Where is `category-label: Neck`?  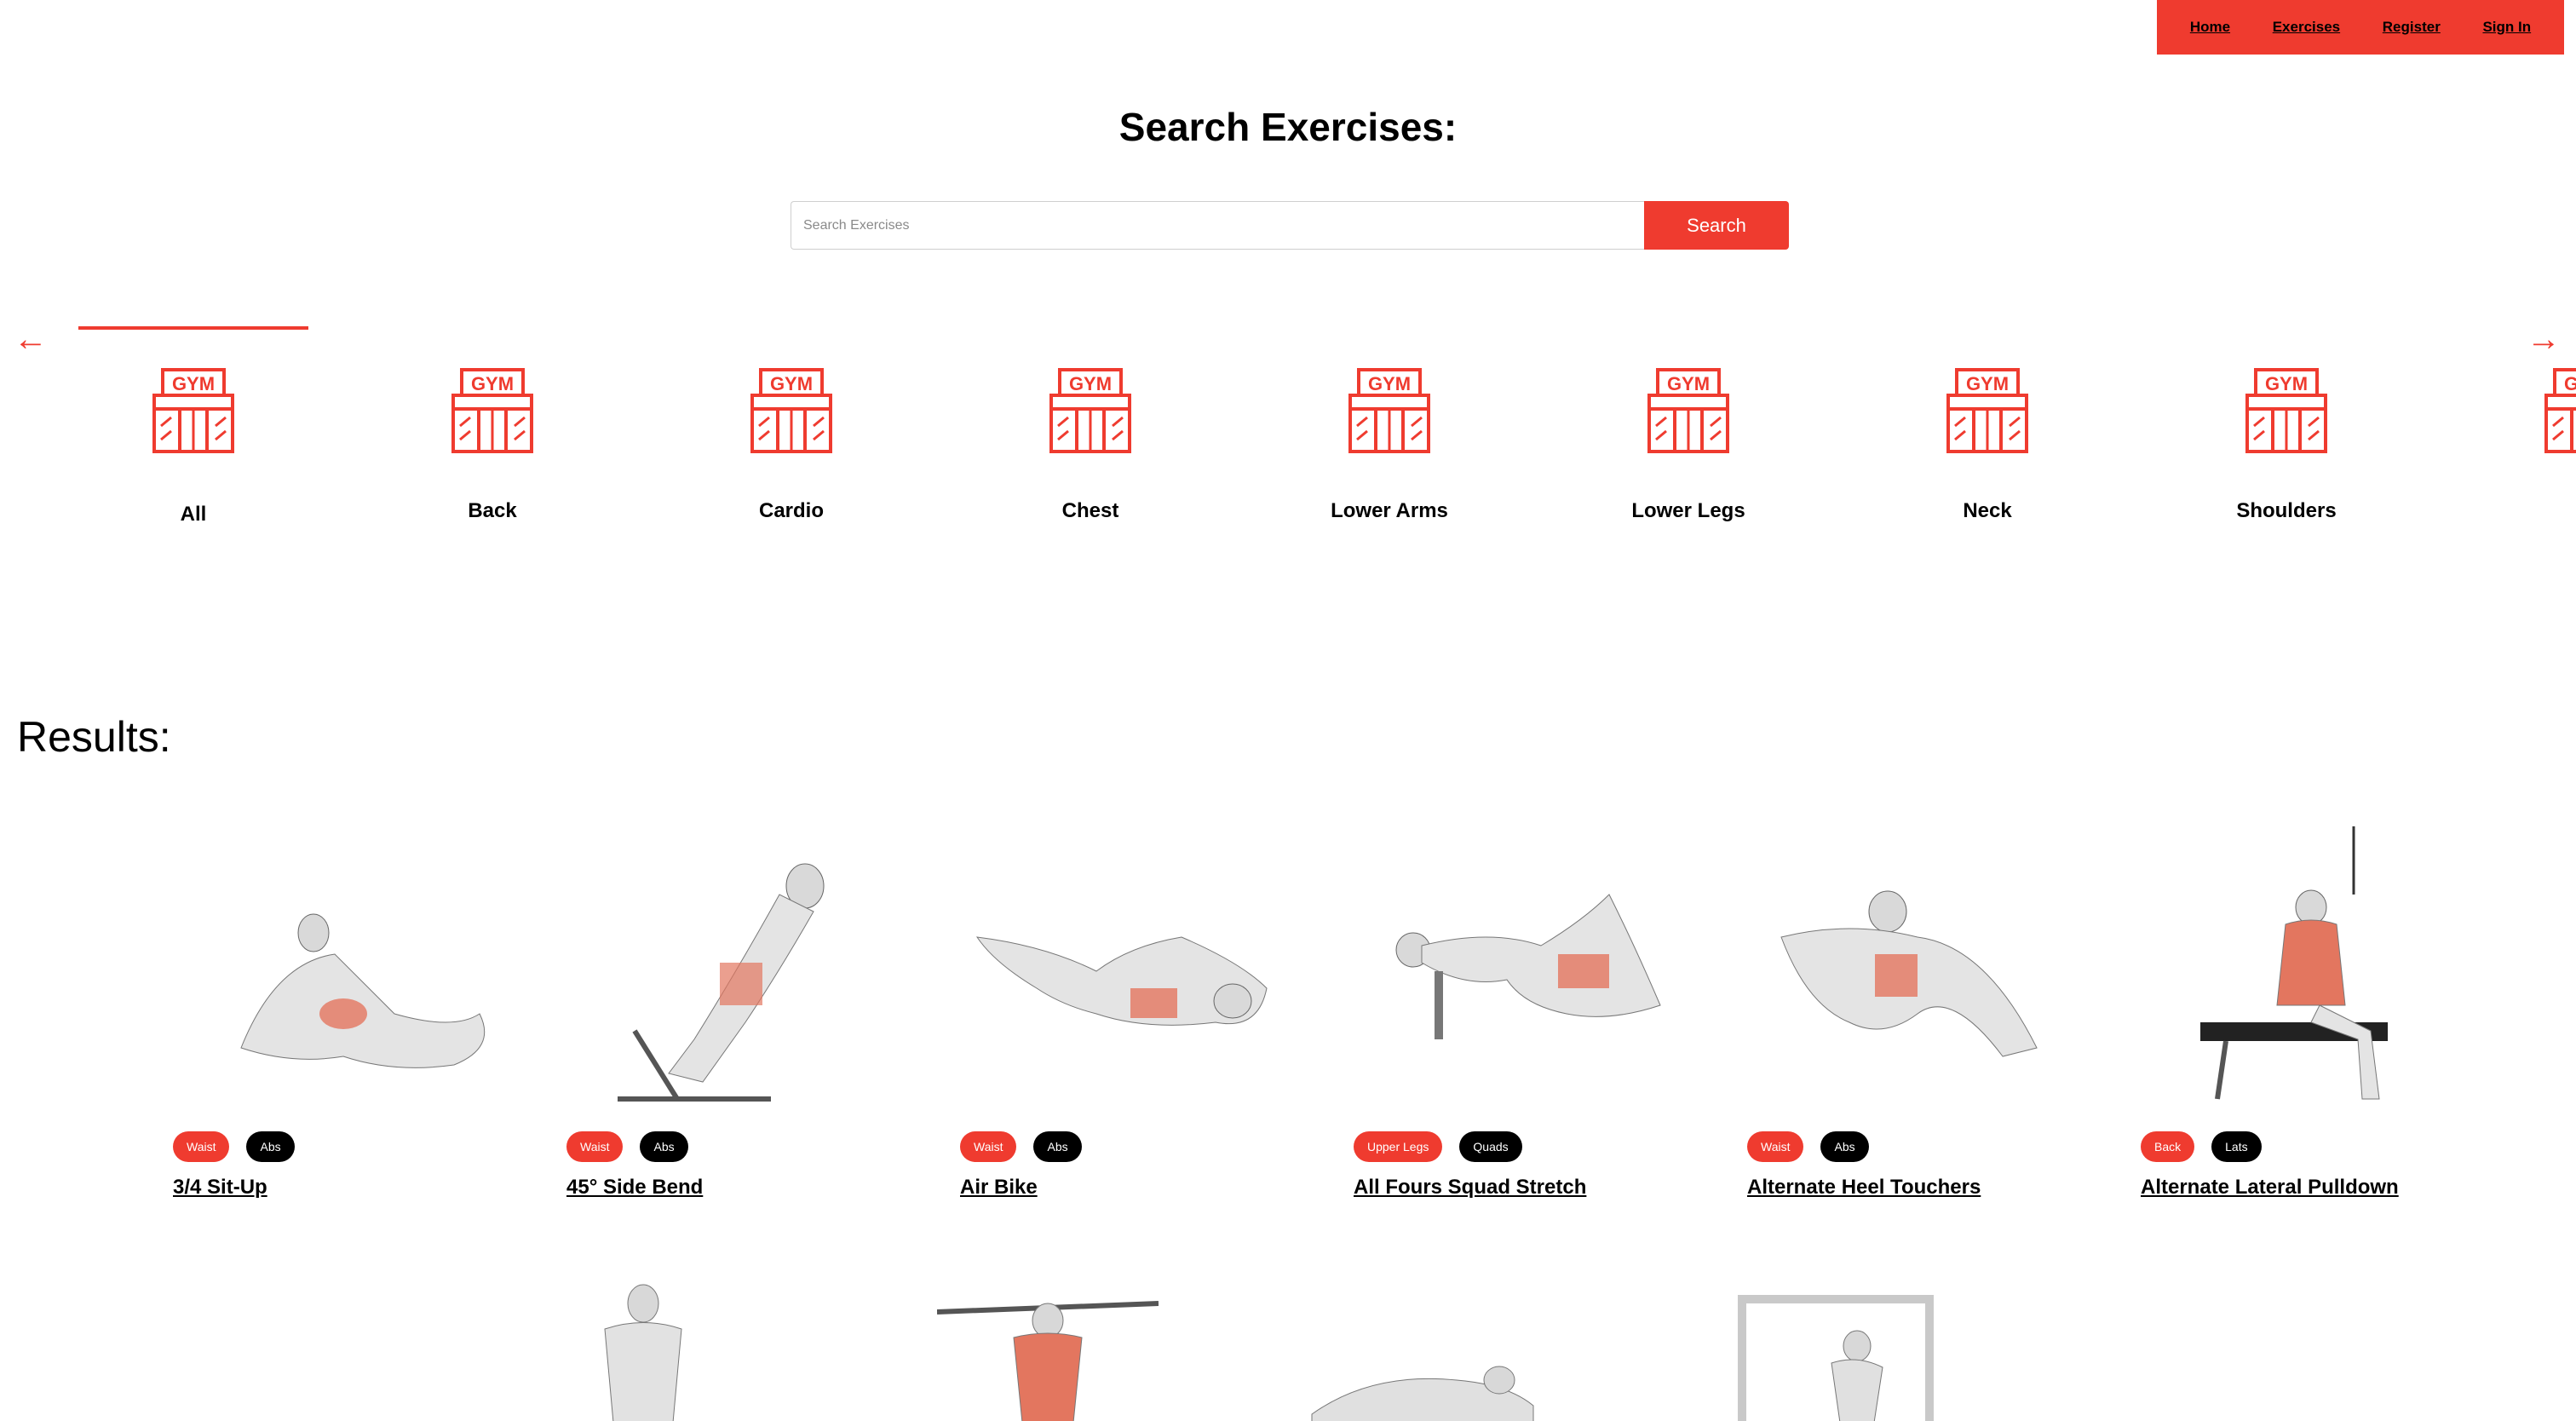 category-label: Neck is located at coordinates (1987, 510).